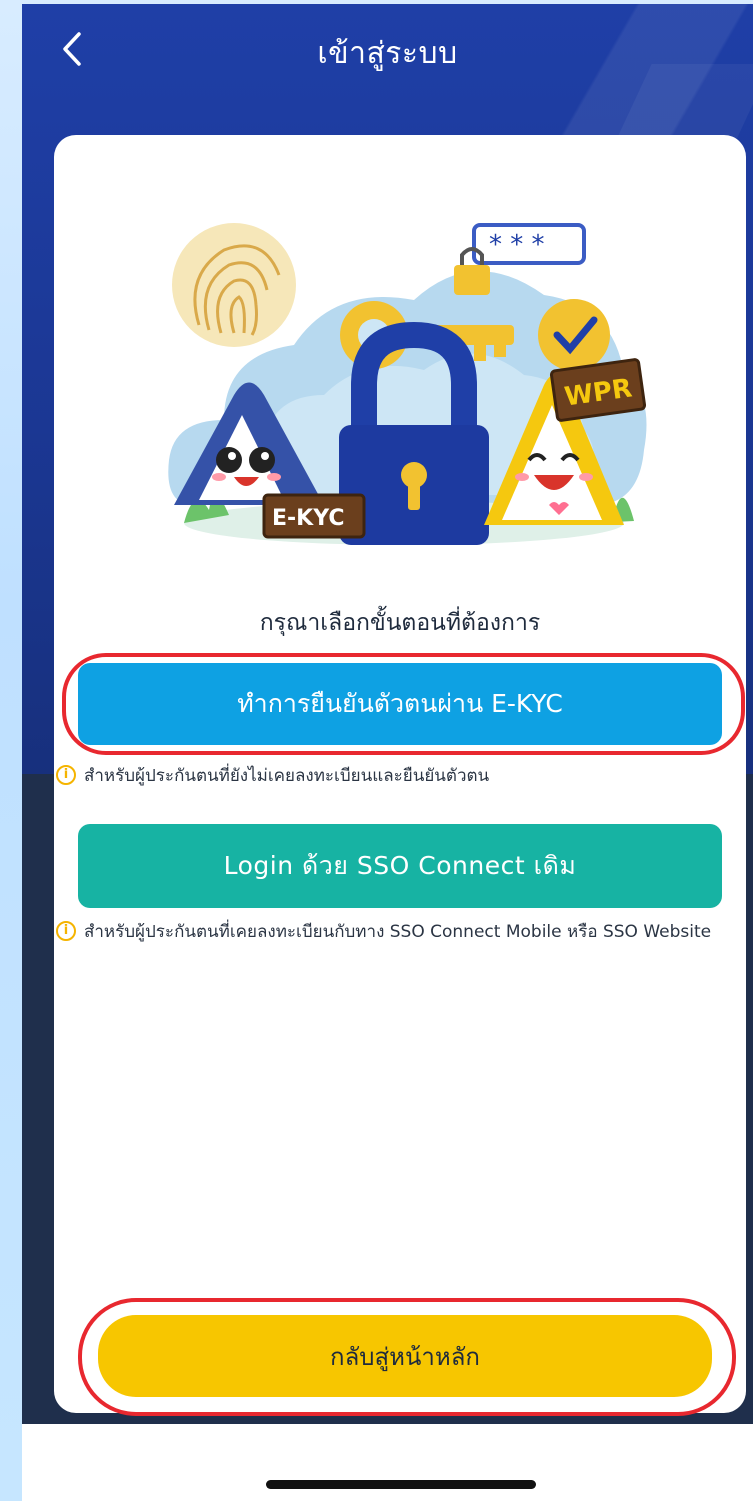  I want to click on sign-left-text: E-KYC, so click(308, 518).